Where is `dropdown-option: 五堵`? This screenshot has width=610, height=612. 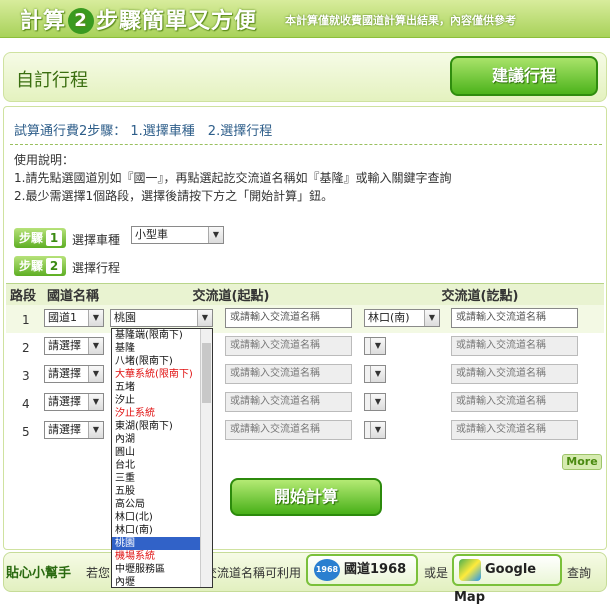 dropdown-option: 五堵 is located at coordinates (162, 387).